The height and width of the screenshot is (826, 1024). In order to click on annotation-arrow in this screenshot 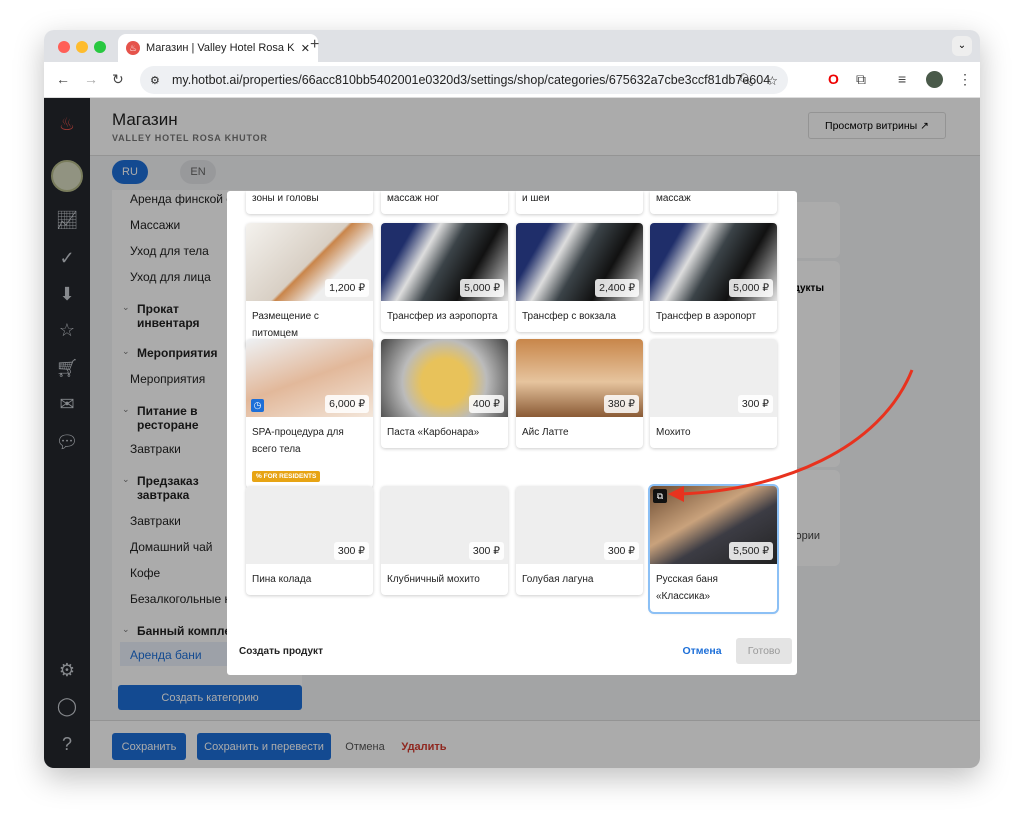, I will do `click(791, 435)`.